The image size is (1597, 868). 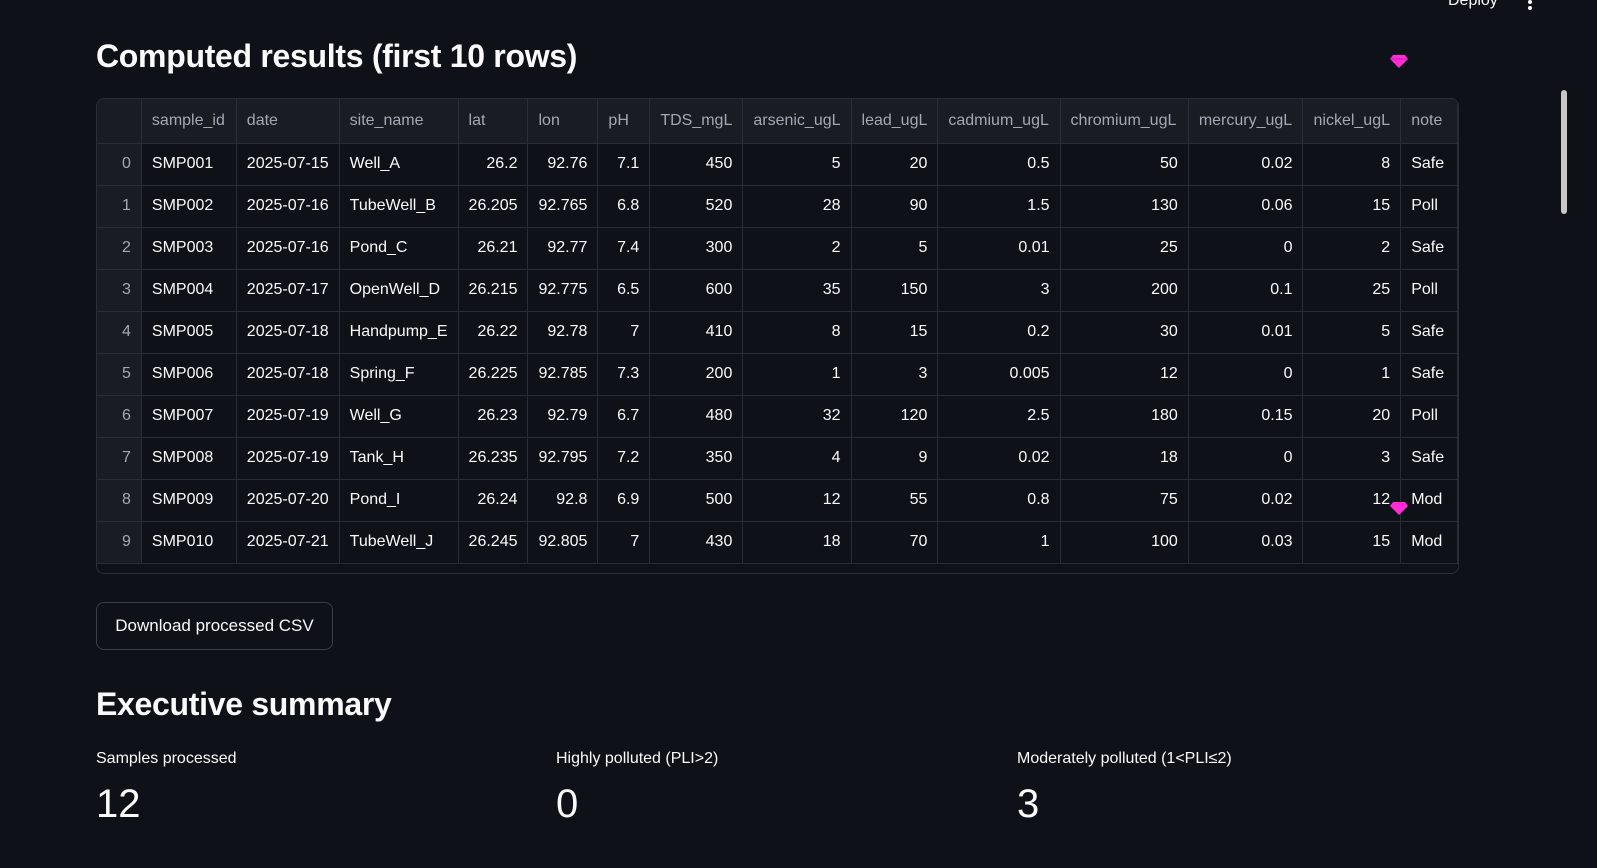 What do you see at coordinates (189, 458) in the screenshot?
I see `table-cell: SMP008` at bounding box center [189, 458].